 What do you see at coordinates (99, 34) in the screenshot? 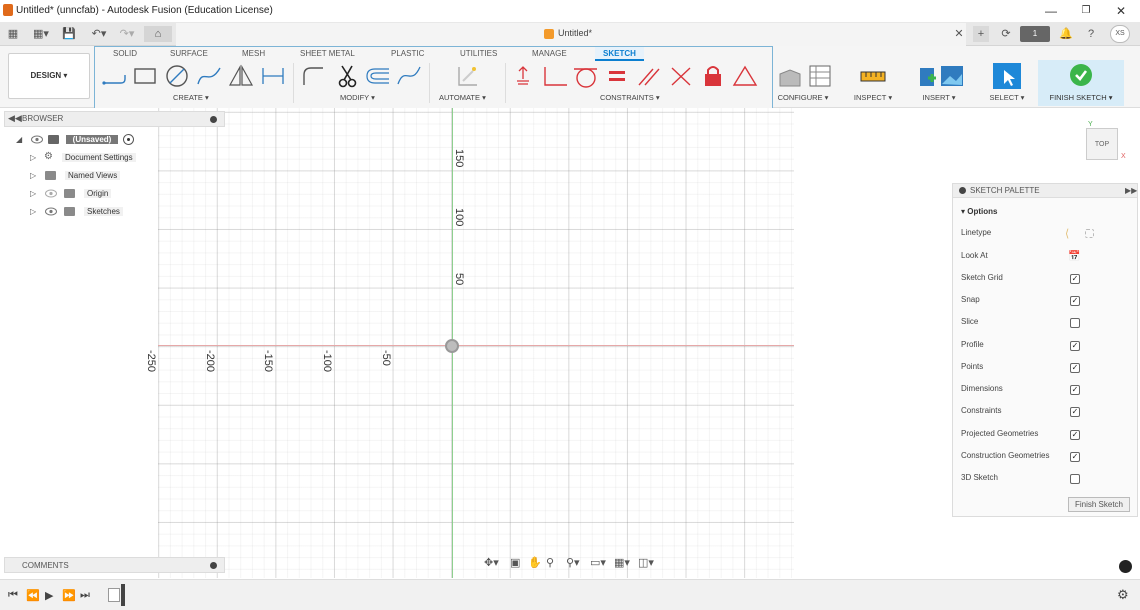
I see `undo-icon: ↶▾` at bounding box center [99, 34].